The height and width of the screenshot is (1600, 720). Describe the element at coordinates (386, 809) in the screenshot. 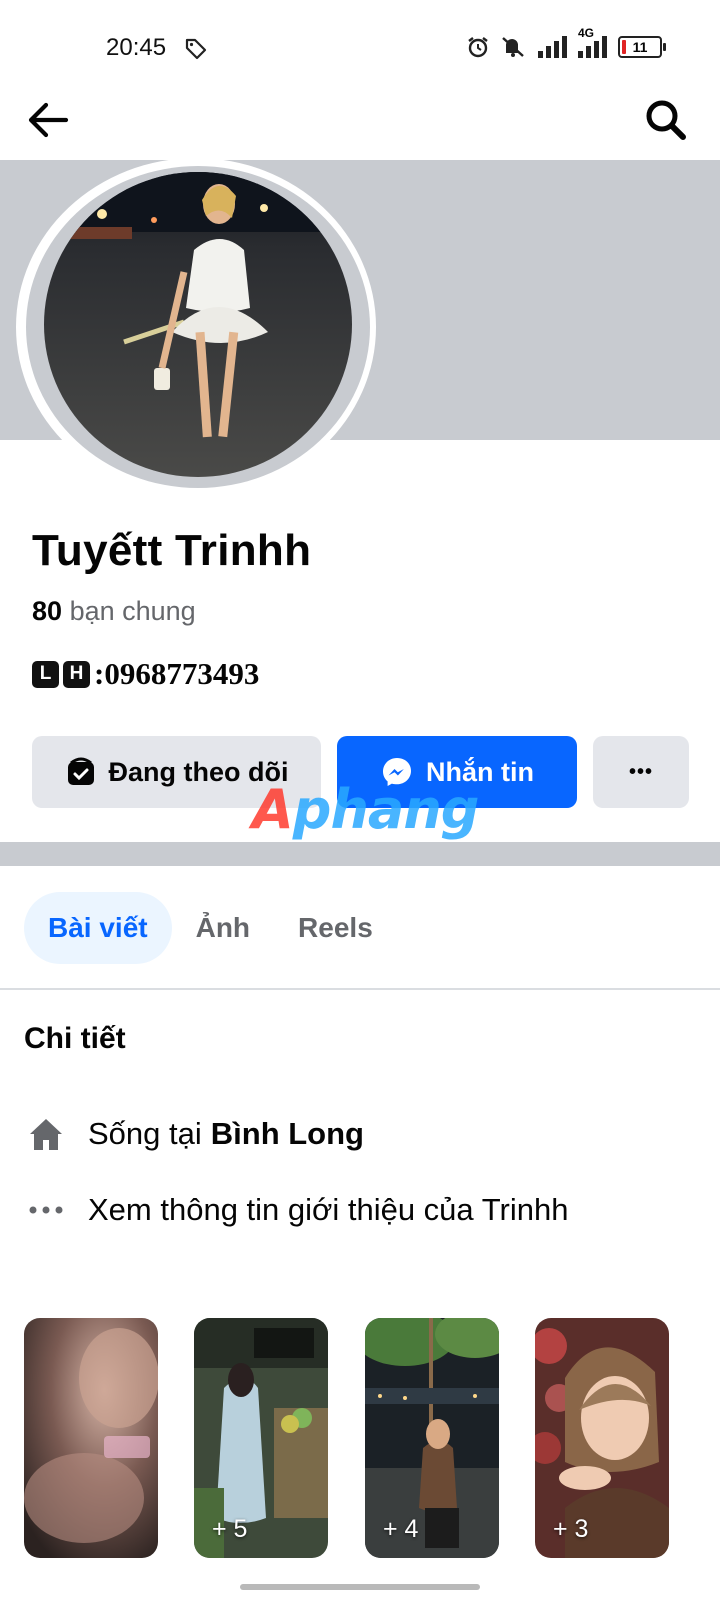

I see `watermark-part2: phang` at that location.